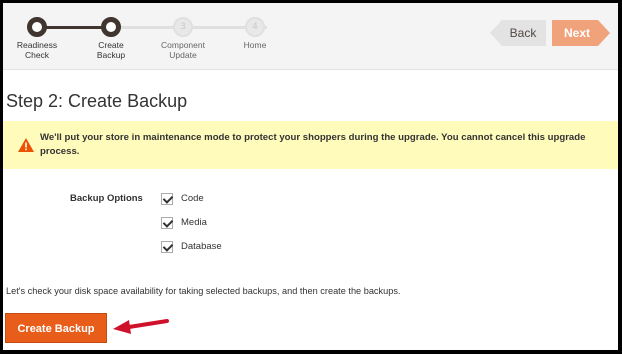 The image size is (622, 354). What do you see at coordinates (111, 27) in the screenshot?
I see `step-current-icon` at bounding box center [111, 27].